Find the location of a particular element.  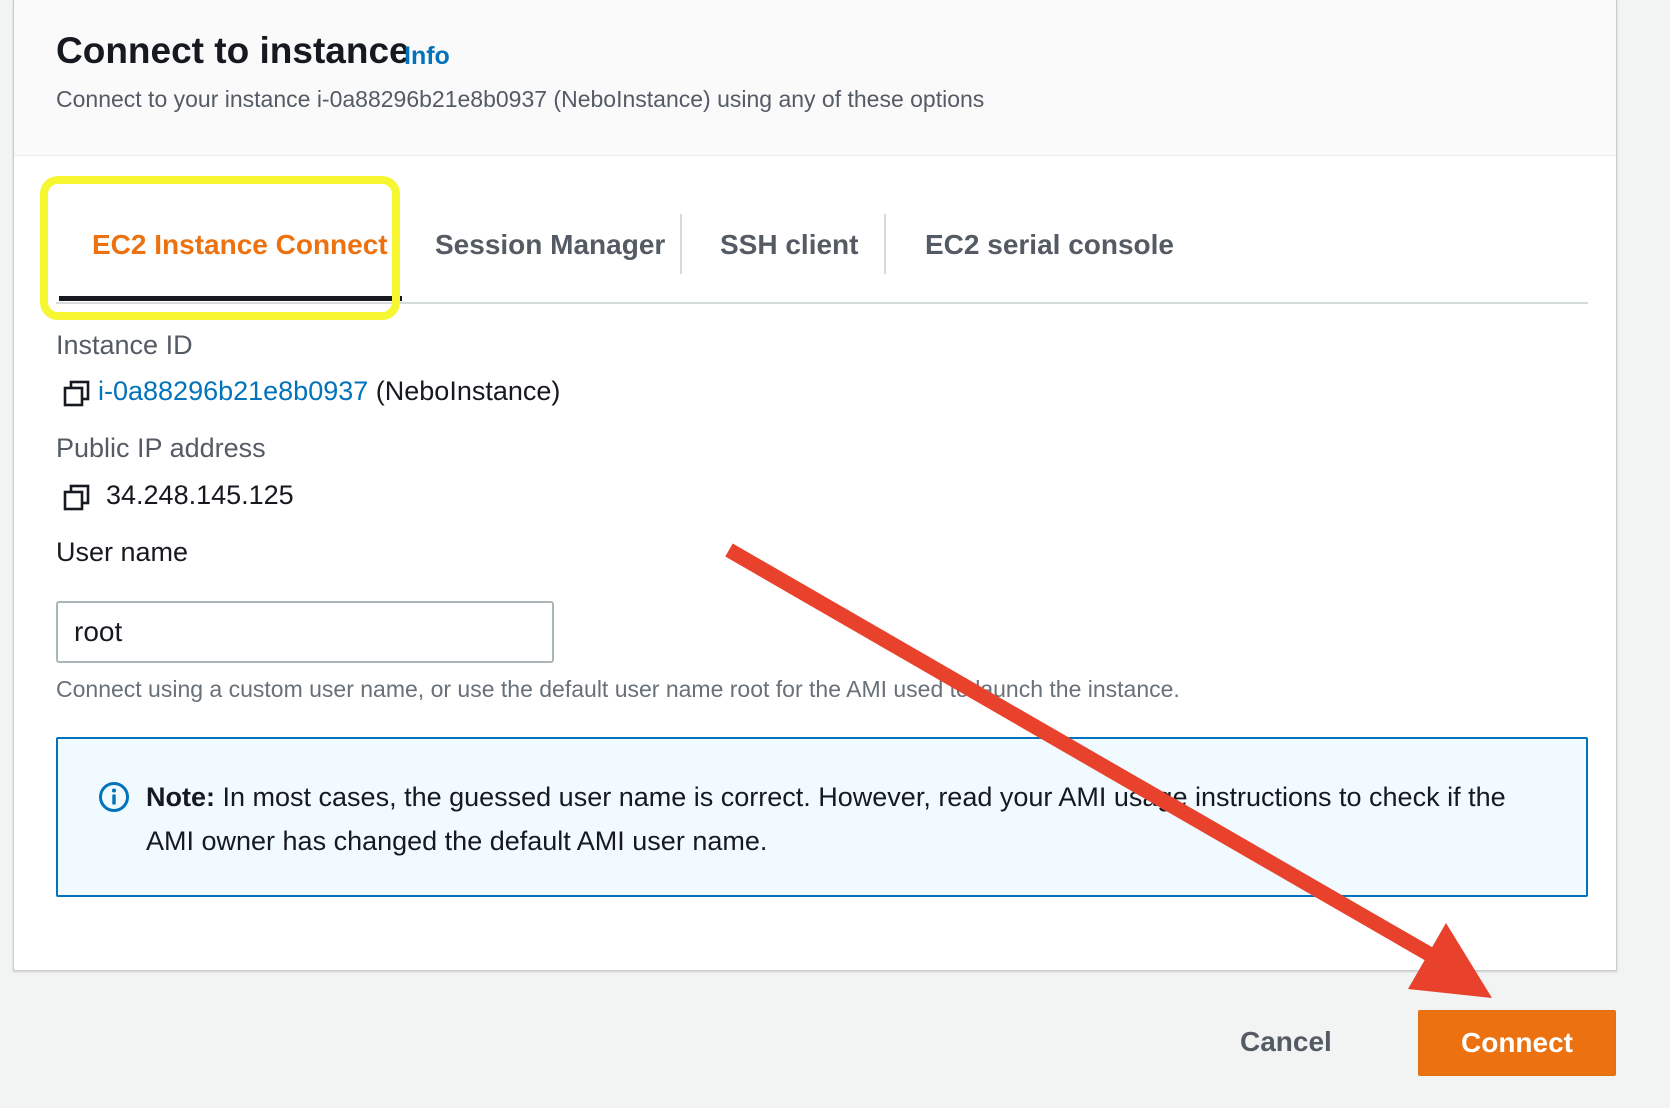

page-title: Connect to instance is located at coordinates (233, 50).